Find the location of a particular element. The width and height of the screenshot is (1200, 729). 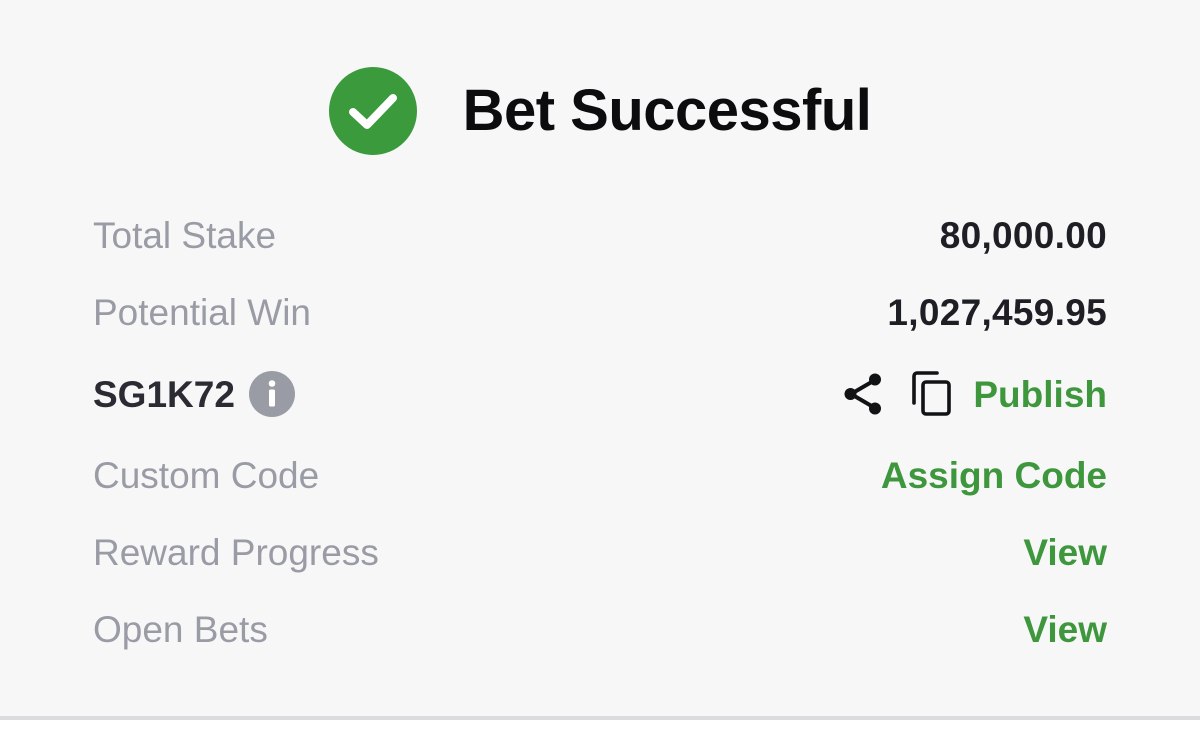

assign-code-button: Assign Code is located at coordinates (994, 475).